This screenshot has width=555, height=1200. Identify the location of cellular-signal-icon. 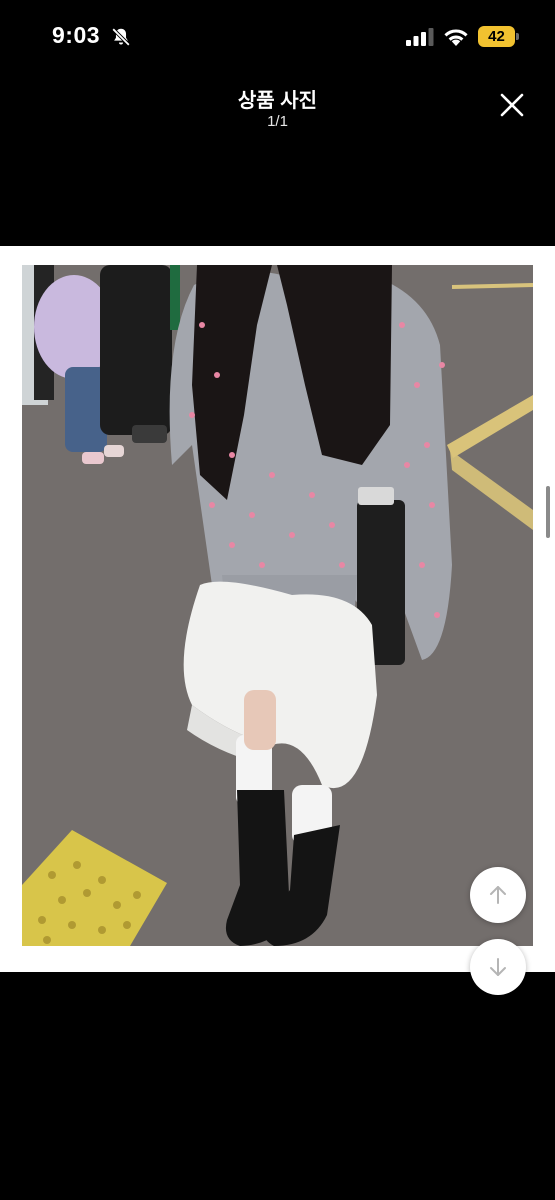
(420, 37).